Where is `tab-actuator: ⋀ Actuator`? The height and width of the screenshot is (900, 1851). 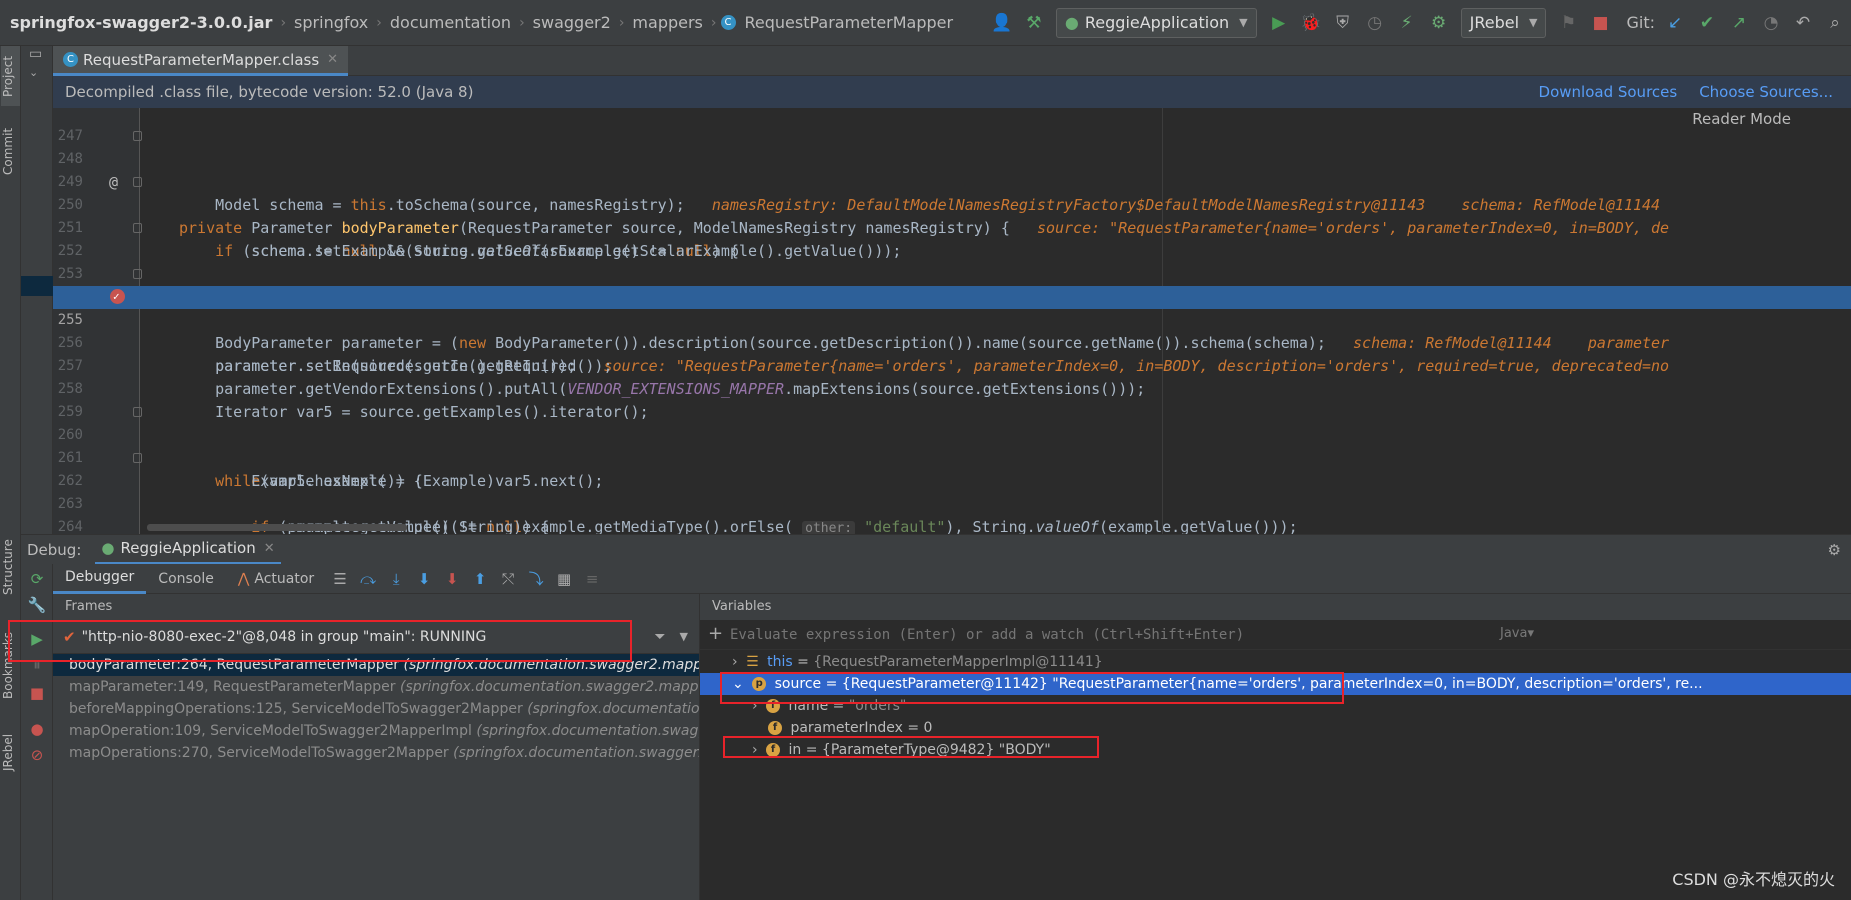
tab-actuator: ⋀ Actuator is located at coordinates (276, 579).